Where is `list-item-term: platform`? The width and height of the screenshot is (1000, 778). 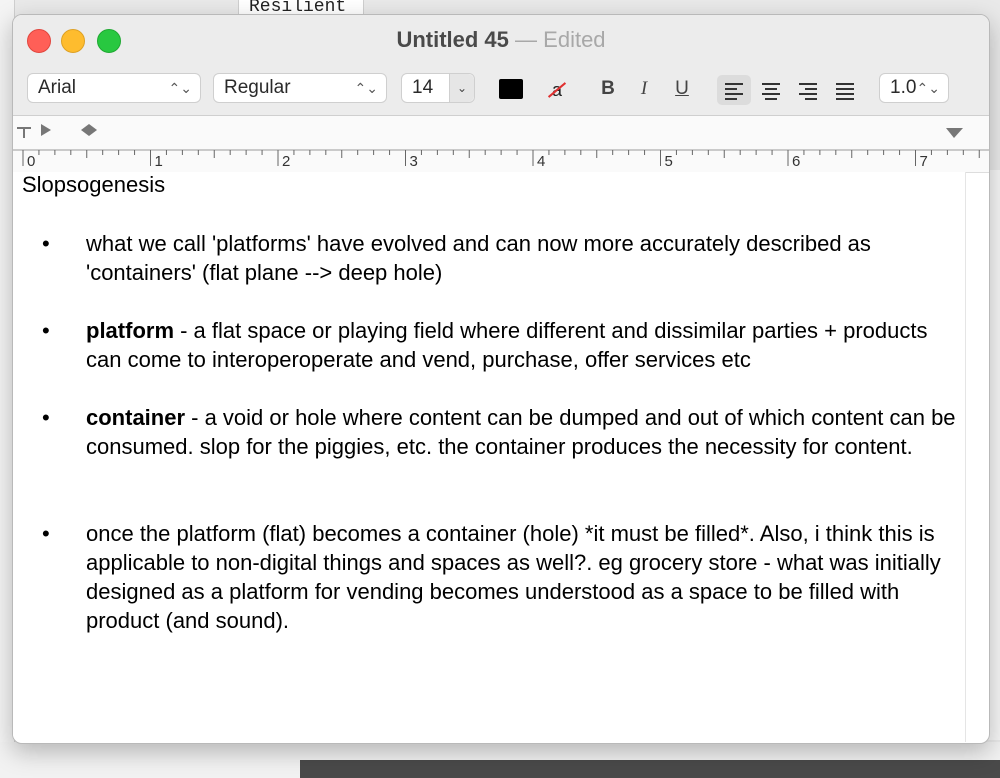 list-item-term: platform is located at coordinates (130, 330).